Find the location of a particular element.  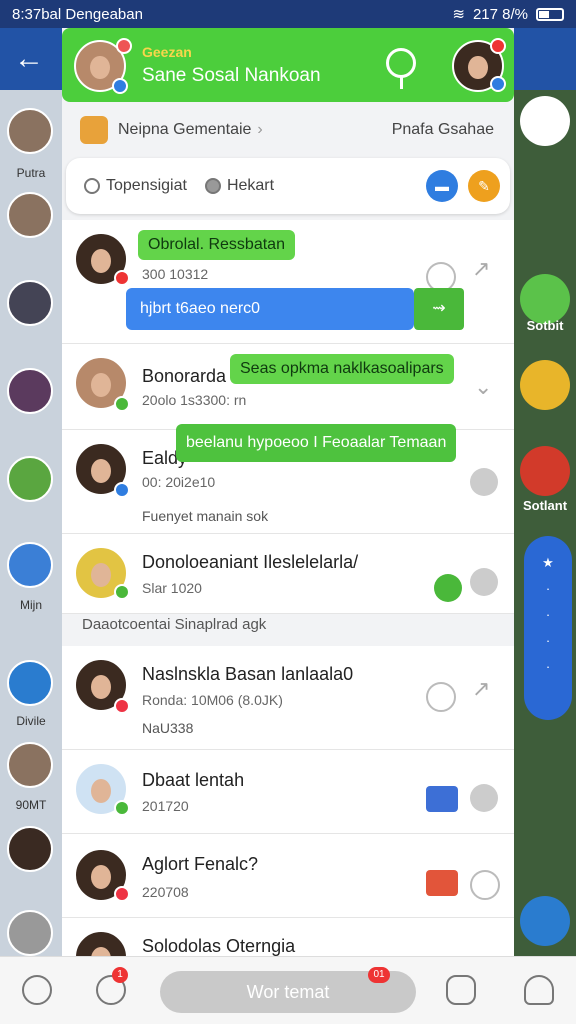

pill-label: Wor temat is located at coordinates (288, 992).